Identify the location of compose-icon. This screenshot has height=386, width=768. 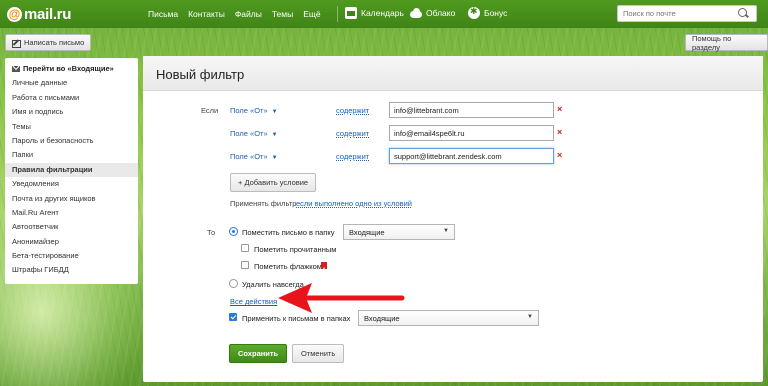
(16, 43).